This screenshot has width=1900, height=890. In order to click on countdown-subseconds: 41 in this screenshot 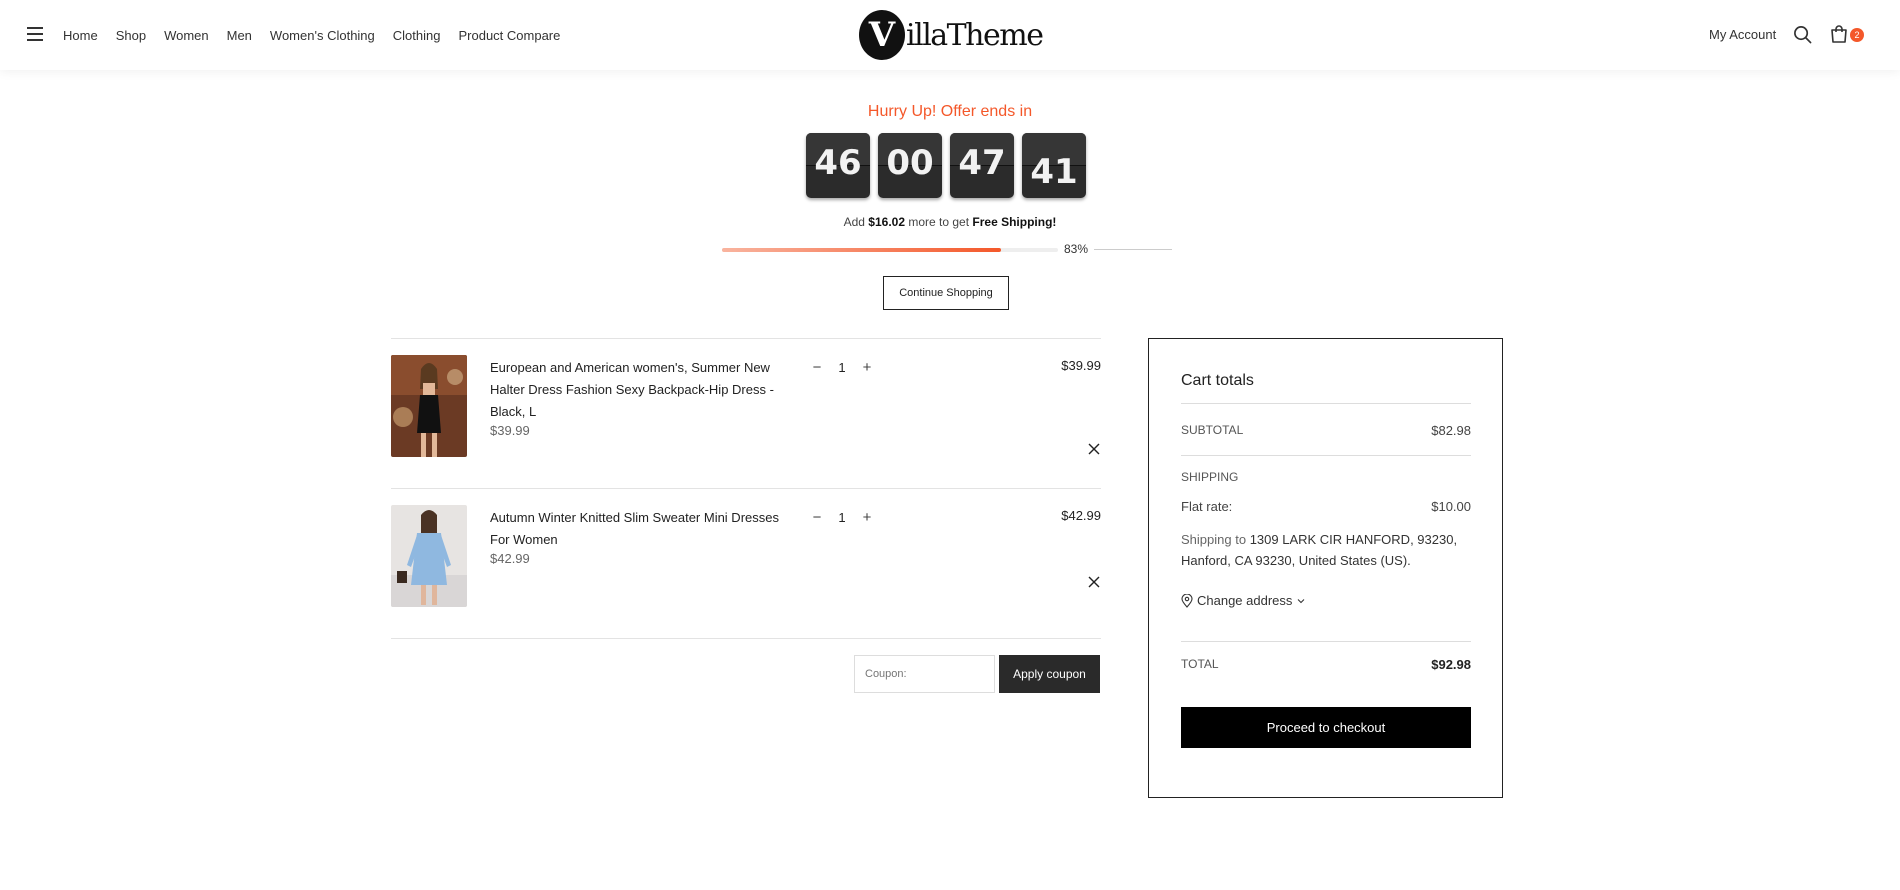, I will do `click(1054, 165)`.